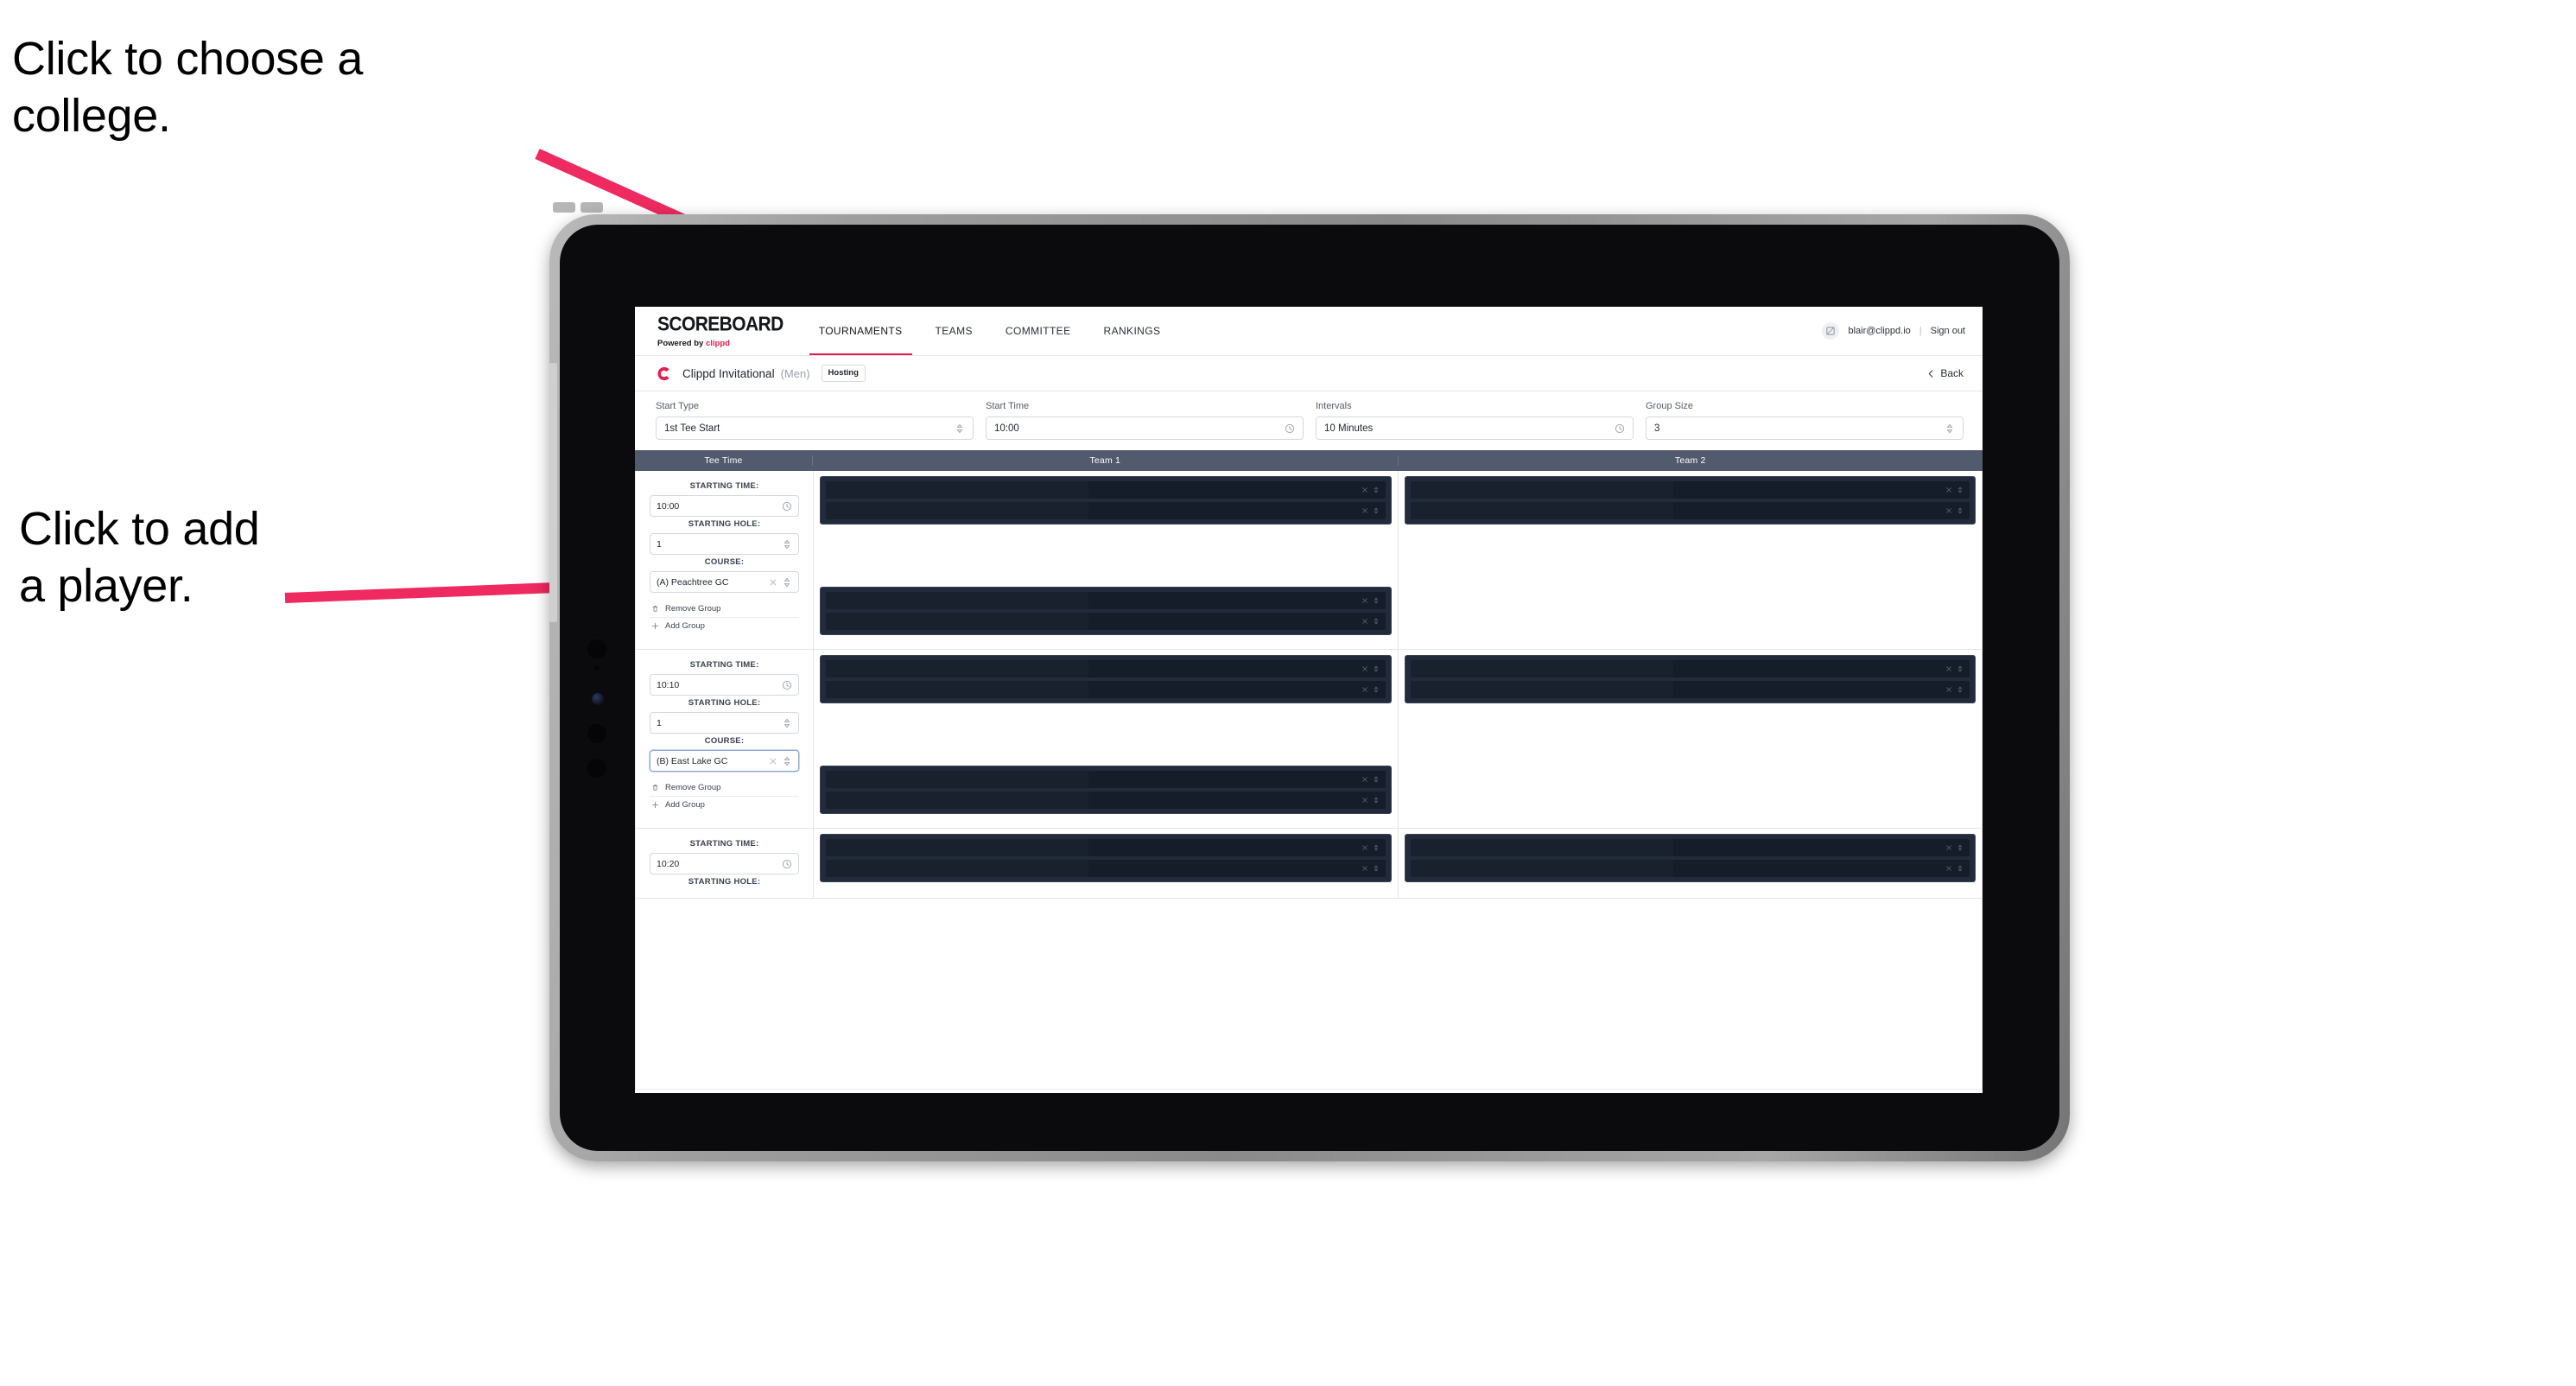 The image size is (2576, 1386). I want to click on field-start-time: Start Time 10:00, so click(1145, 420).